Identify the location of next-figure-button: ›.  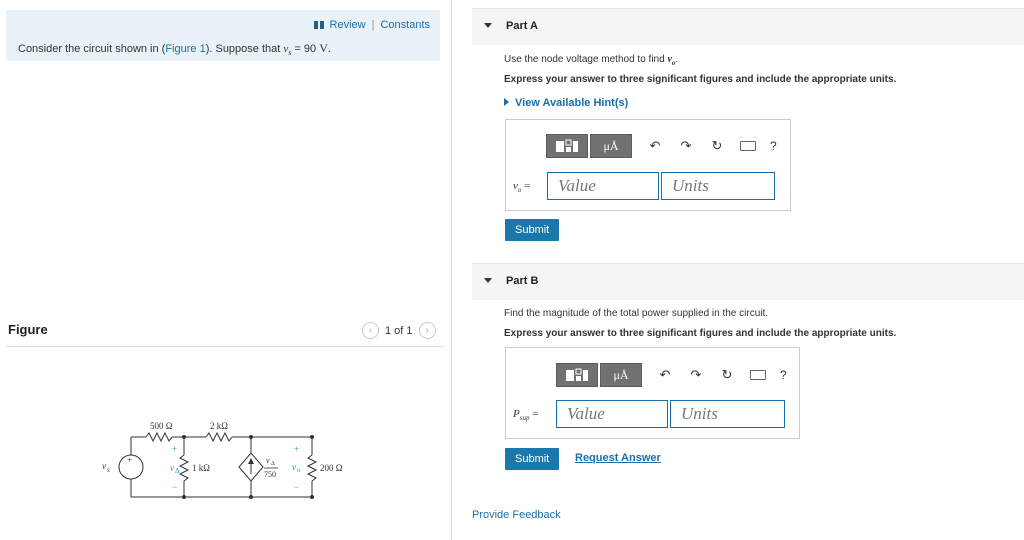
(427, 330).